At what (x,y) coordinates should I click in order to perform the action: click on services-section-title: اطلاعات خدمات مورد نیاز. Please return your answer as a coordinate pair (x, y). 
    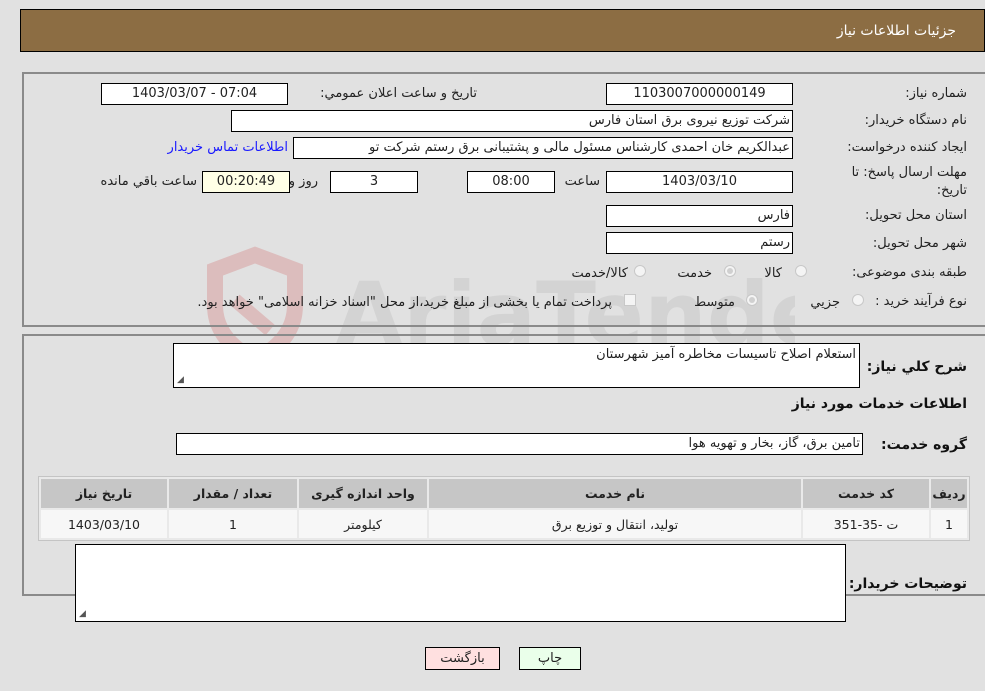
    Looking at the image, I should click on (879, 404).